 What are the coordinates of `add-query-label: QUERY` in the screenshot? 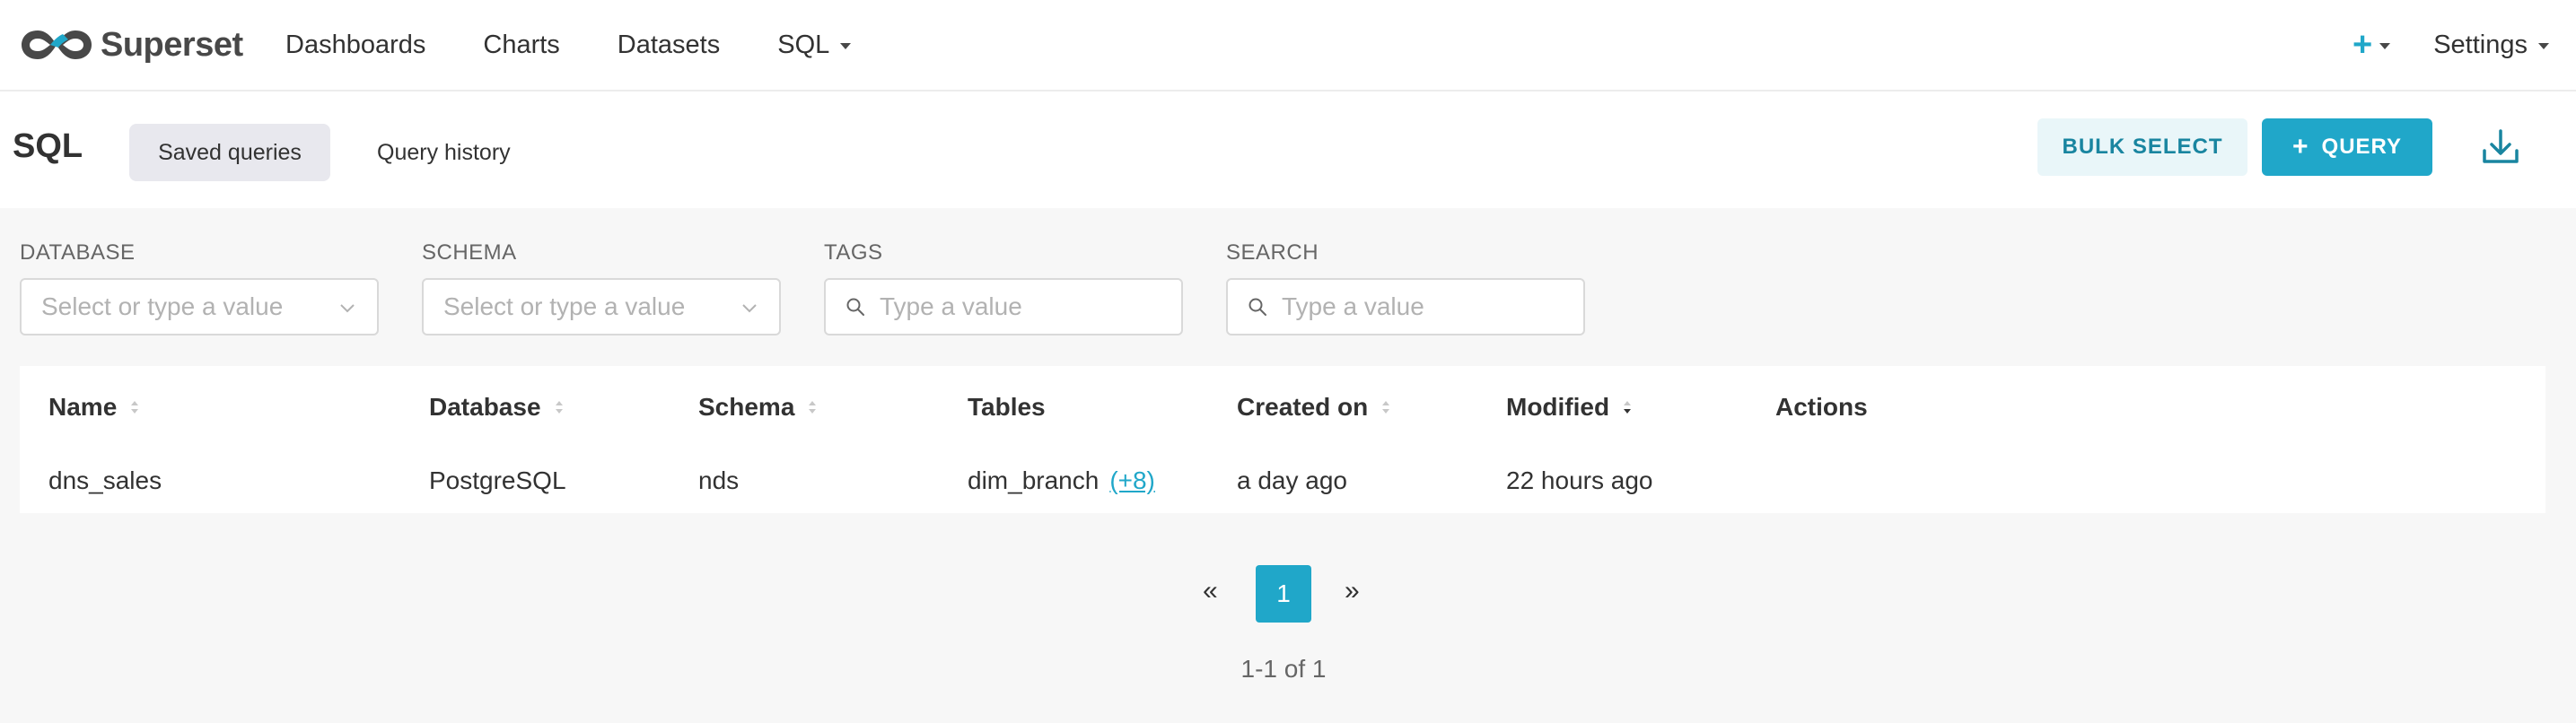 It's located at (2361, 147).